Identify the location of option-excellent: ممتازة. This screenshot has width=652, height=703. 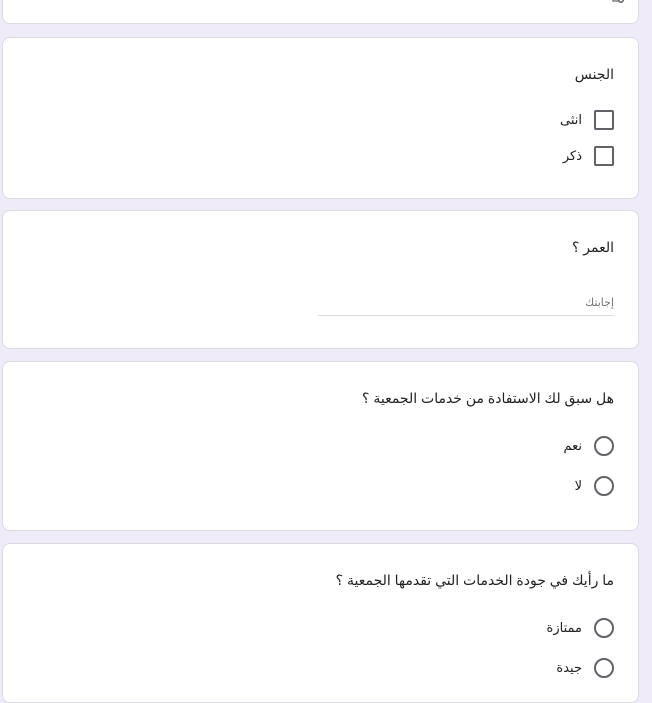
(580, 628).